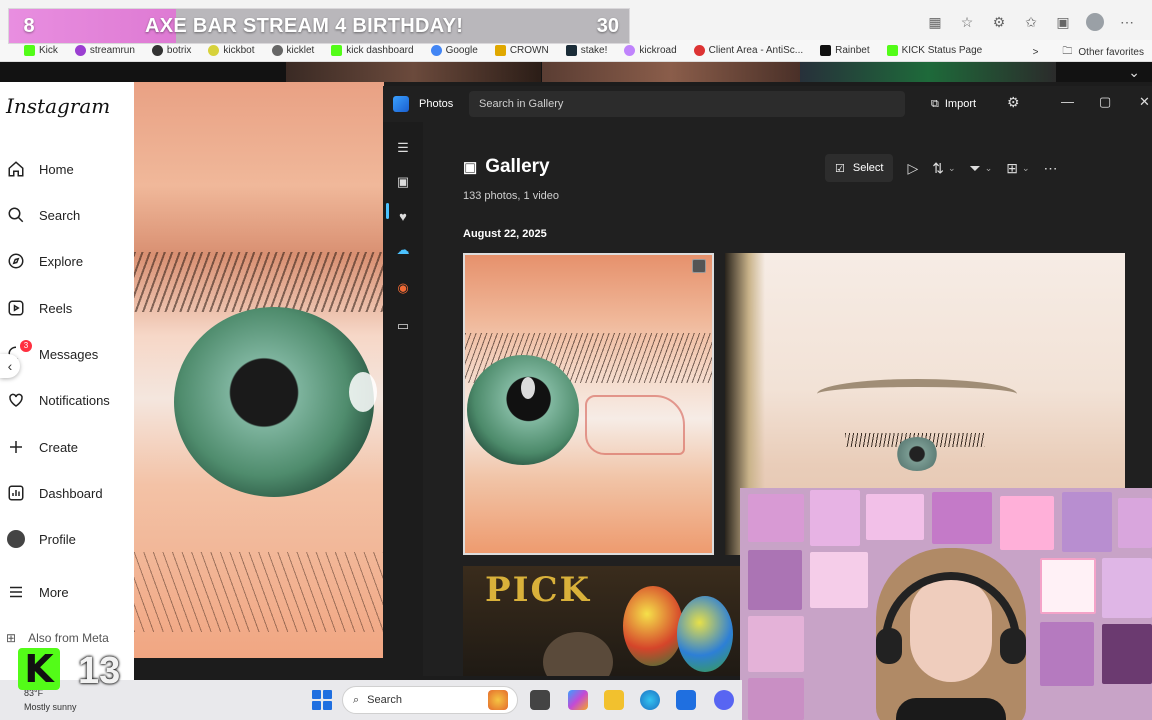 This screenshot has height=720, width=1152. Describe the element at coordinates (540, 700) in the screenshot. I see `task-view-icon` at that location.